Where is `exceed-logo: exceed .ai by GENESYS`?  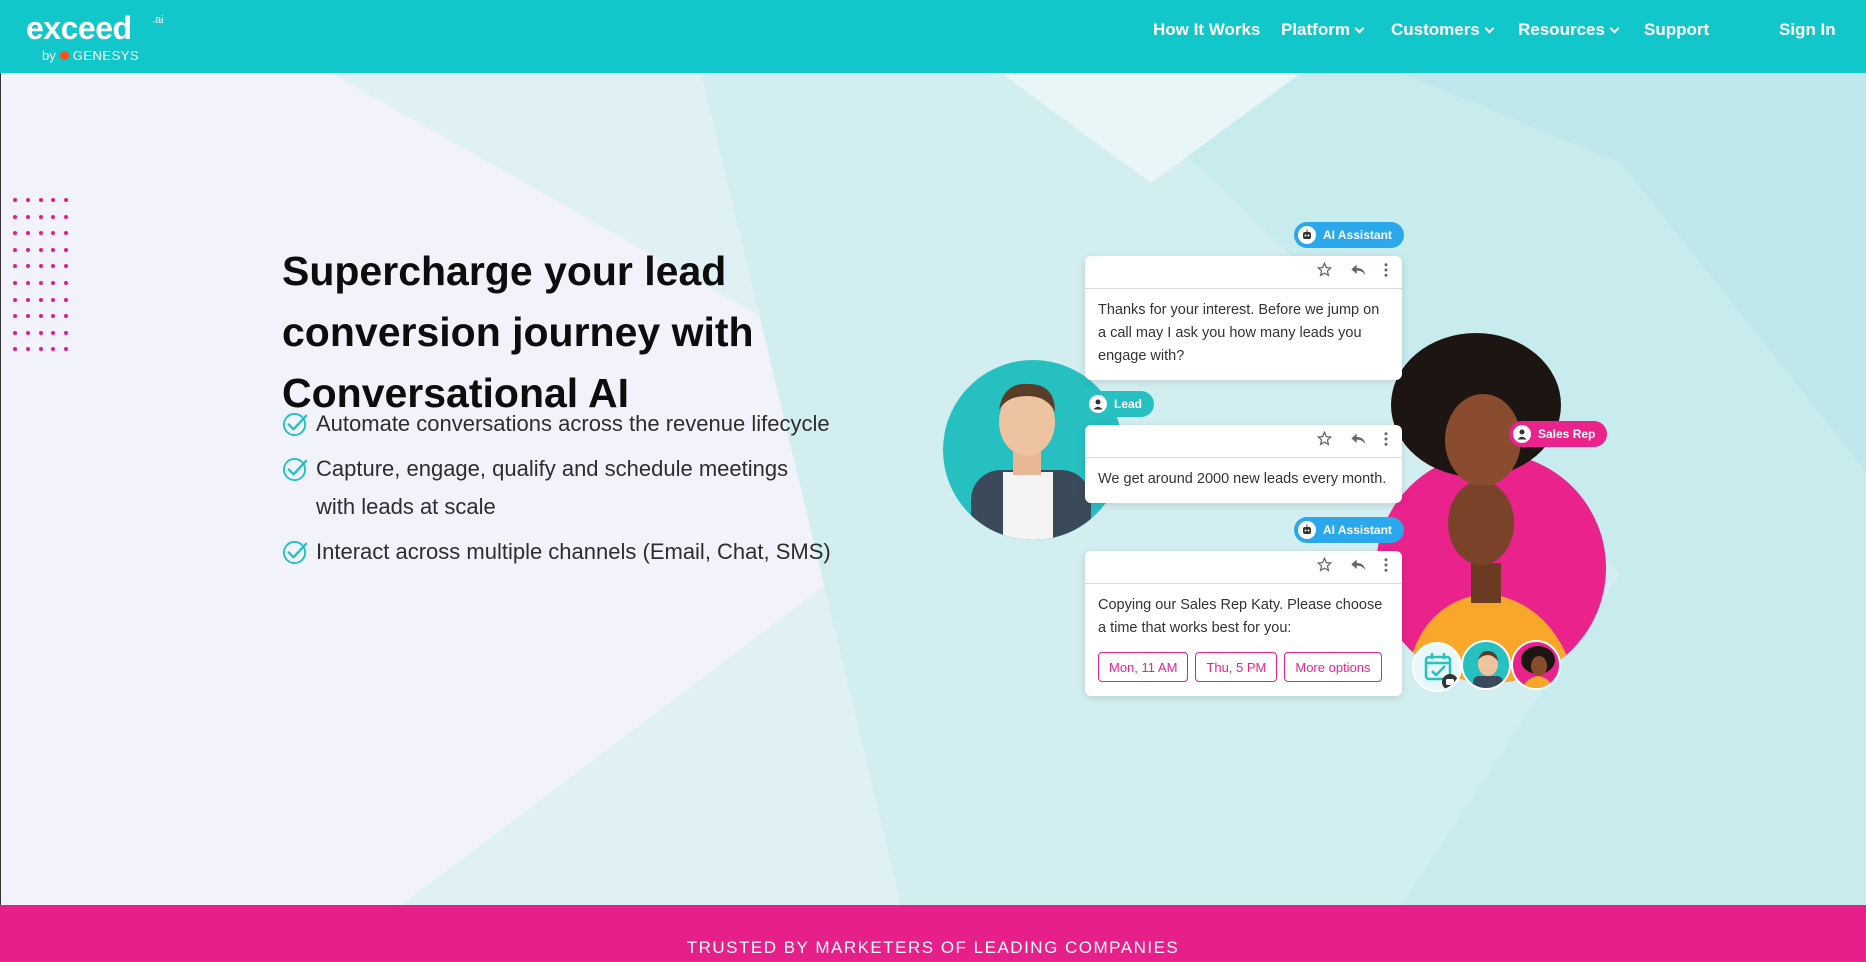
exceed-logo: exceed .ai by GENESYS is located at coordinates (96, 38).